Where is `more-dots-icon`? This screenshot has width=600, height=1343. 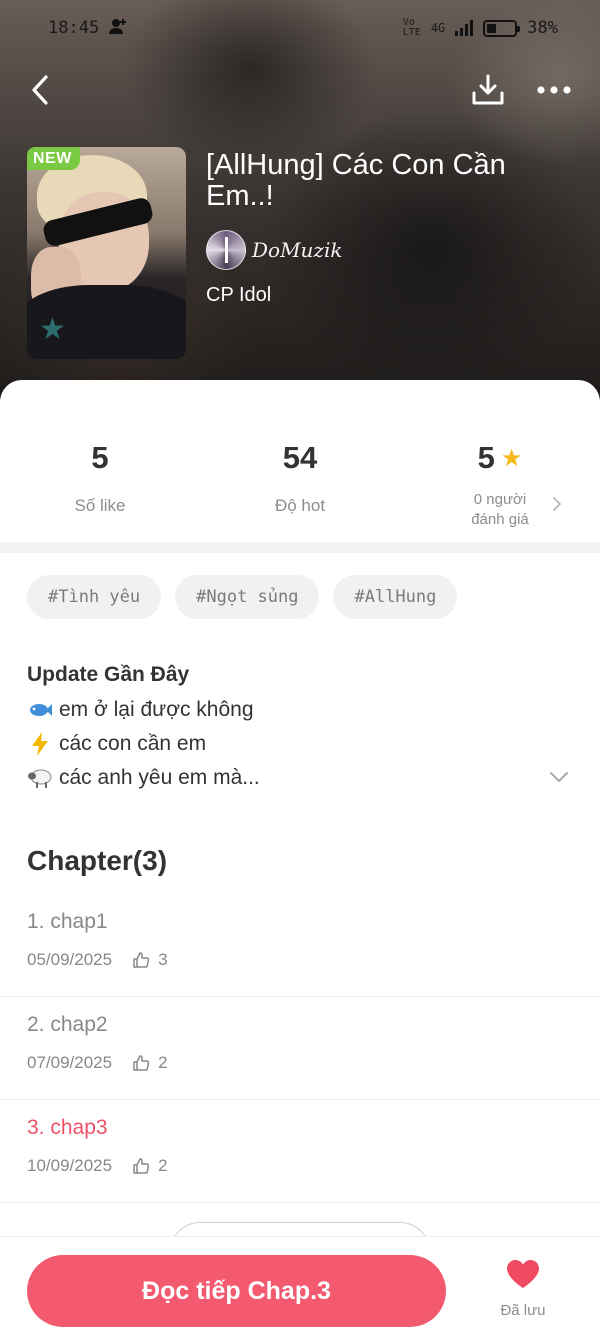 more-dots-icon is located at coordinates (554, 90).